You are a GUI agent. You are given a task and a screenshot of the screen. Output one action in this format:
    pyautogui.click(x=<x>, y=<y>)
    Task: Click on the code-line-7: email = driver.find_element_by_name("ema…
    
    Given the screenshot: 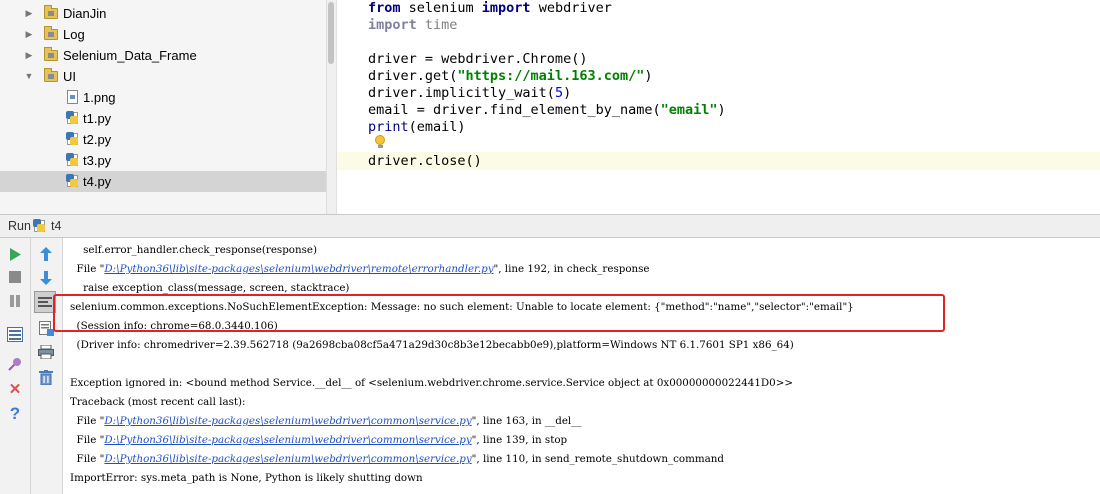 What is the action you would take?
    pyautogui.click(x=547, y=110)
    